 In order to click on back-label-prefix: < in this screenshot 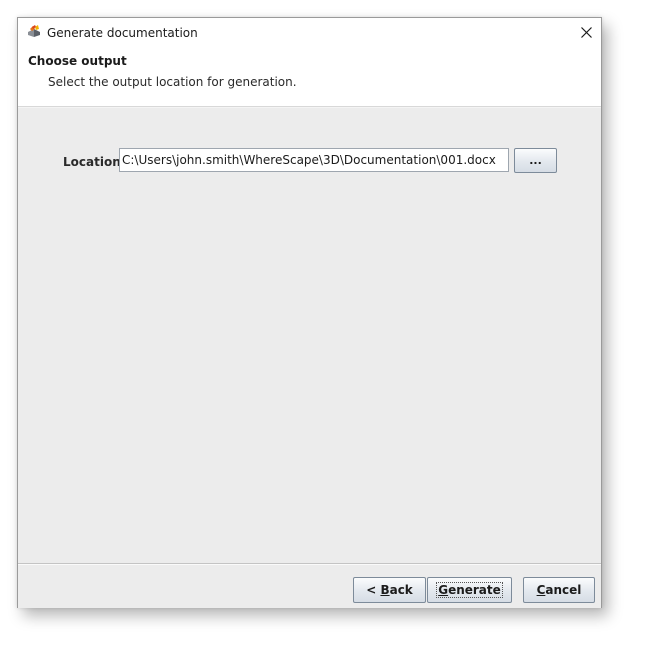, I will do `click(373, 590)`.